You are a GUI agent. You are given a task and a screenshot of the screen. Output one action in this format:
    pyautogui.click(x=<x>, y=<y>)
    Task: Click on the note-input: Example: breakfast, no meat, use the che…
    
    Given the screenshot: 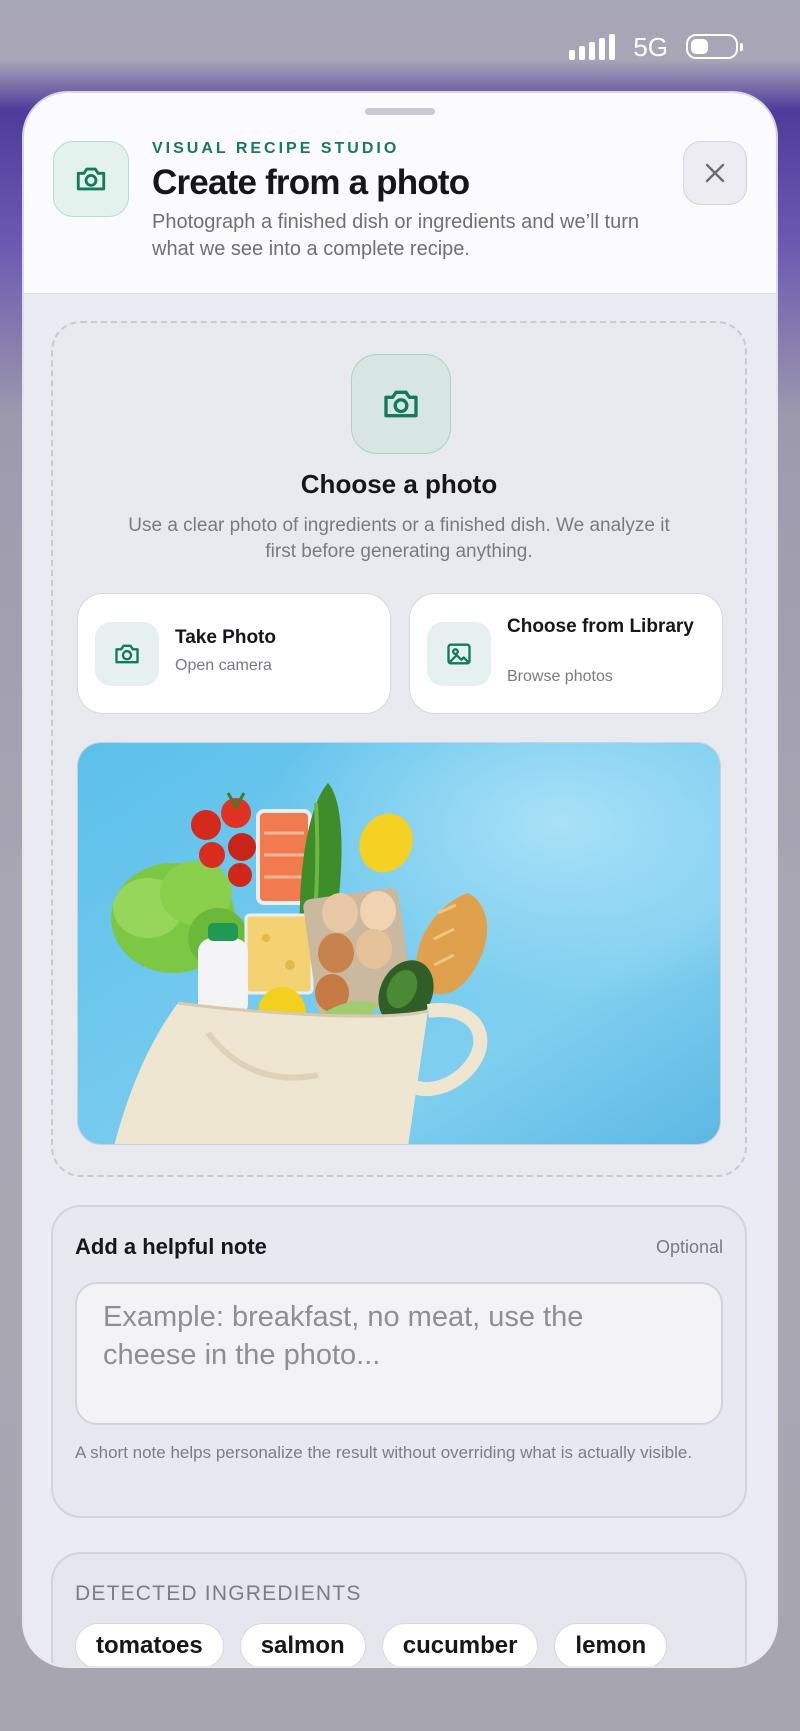 What is the action you would take?
    pyautogui.click(x=399, y=1353)
    